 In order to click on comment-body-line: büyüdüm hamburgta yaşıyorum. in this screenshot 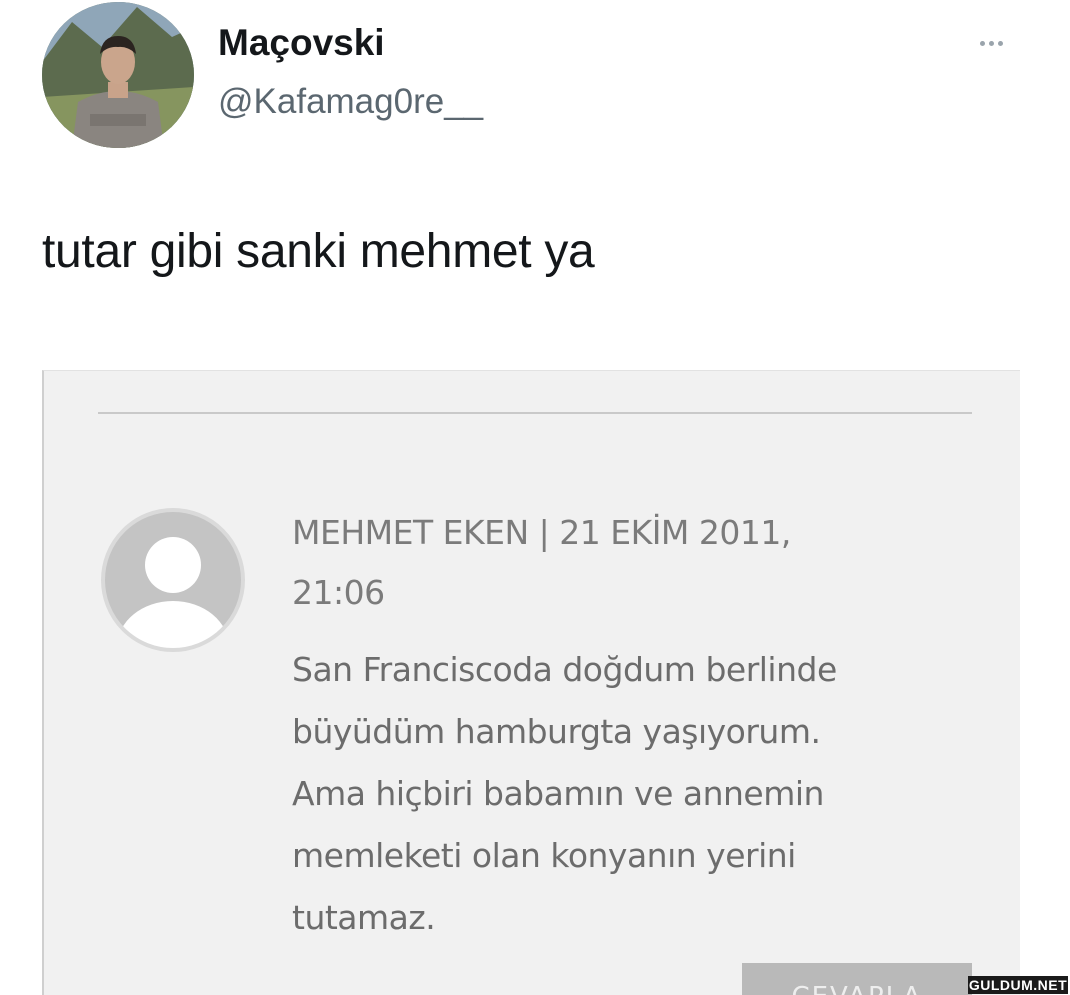, I will do `click(556, 731)`.